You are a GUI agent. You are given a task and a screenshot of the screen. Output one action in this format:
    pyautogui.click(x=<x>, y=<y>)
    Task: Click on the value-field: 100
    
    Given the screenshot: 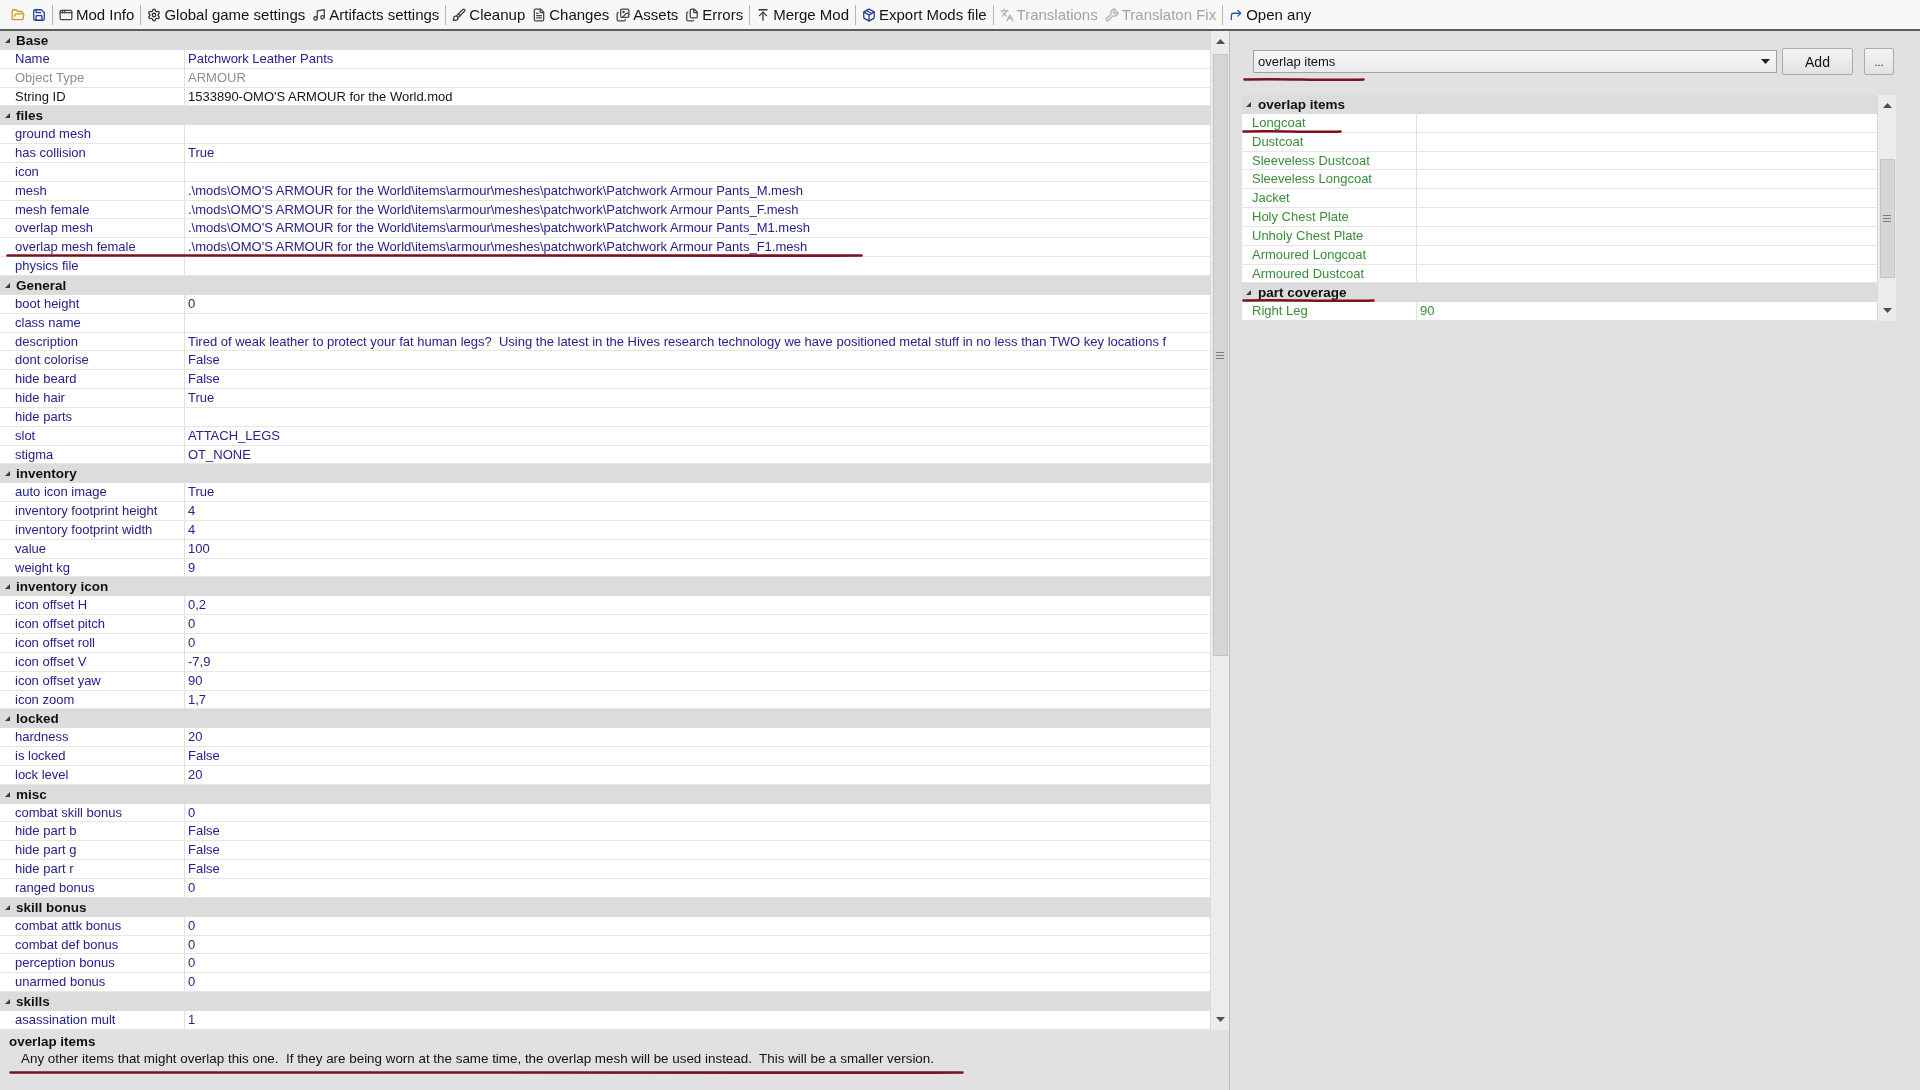 What is the action you would take?
    pyautogui.click(x=697, y=548)
    